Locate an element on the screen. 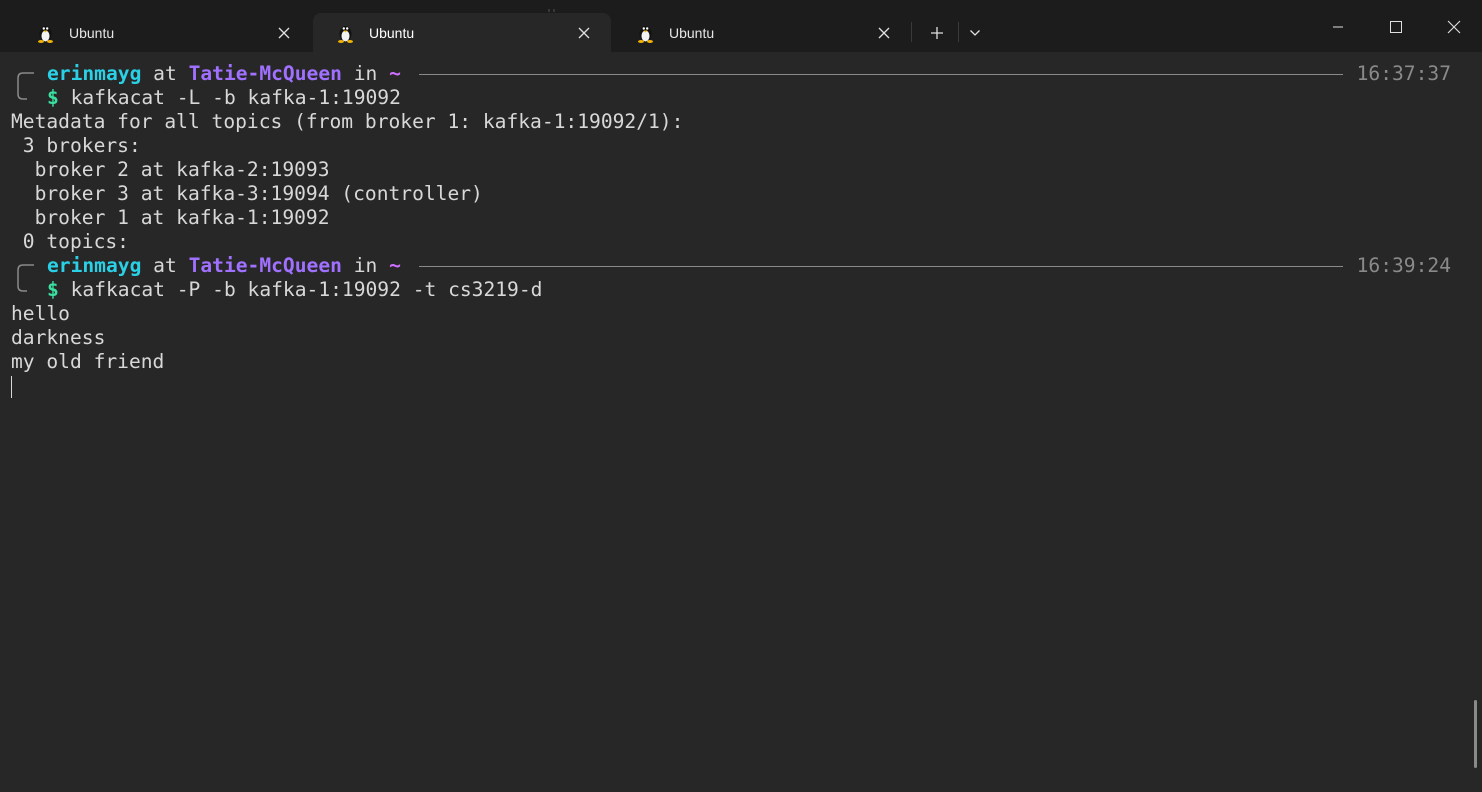 The width and height of the screenshot is (1482, 792). command-text: kafkacat -P -b kafka-1:19092 -t cs3219-d is located at coordinates (306, 289).